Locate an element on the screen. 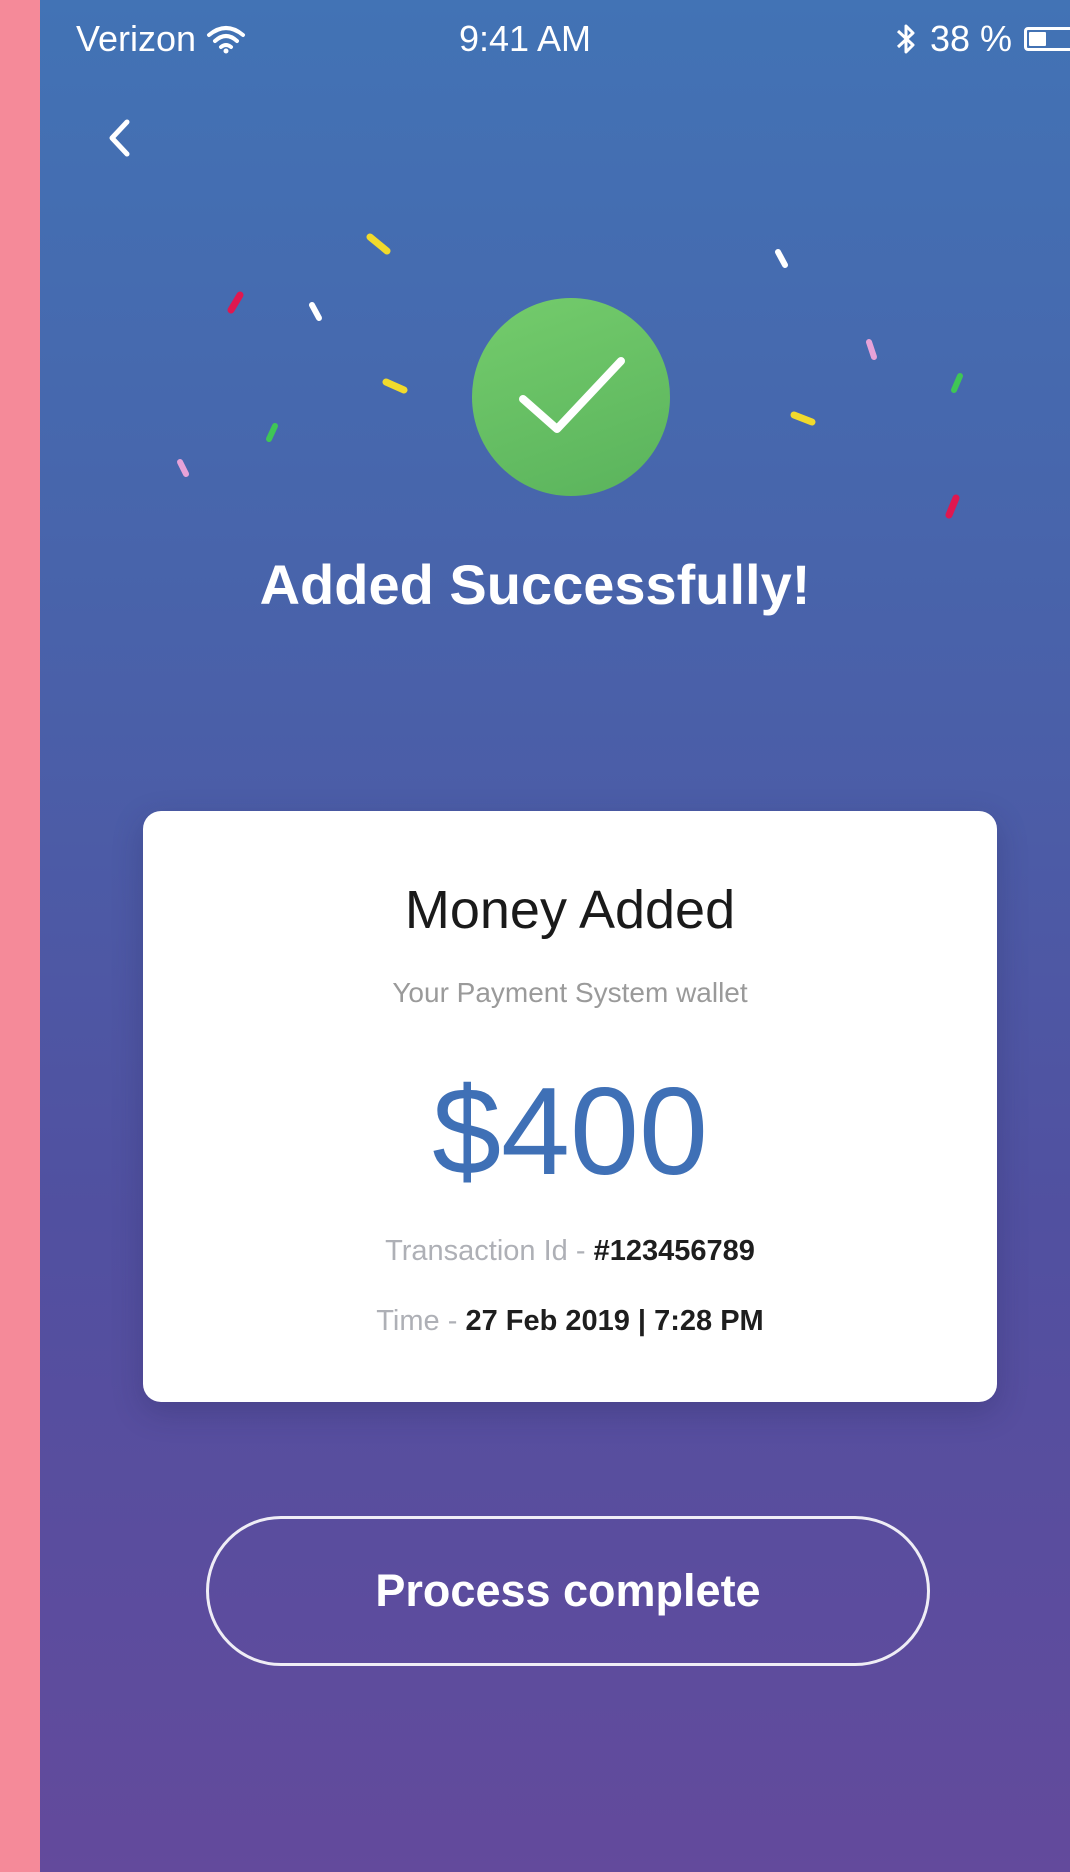  transaction-id-row: Transaction Id - #123456789 is located at coordinates (570, 1251).